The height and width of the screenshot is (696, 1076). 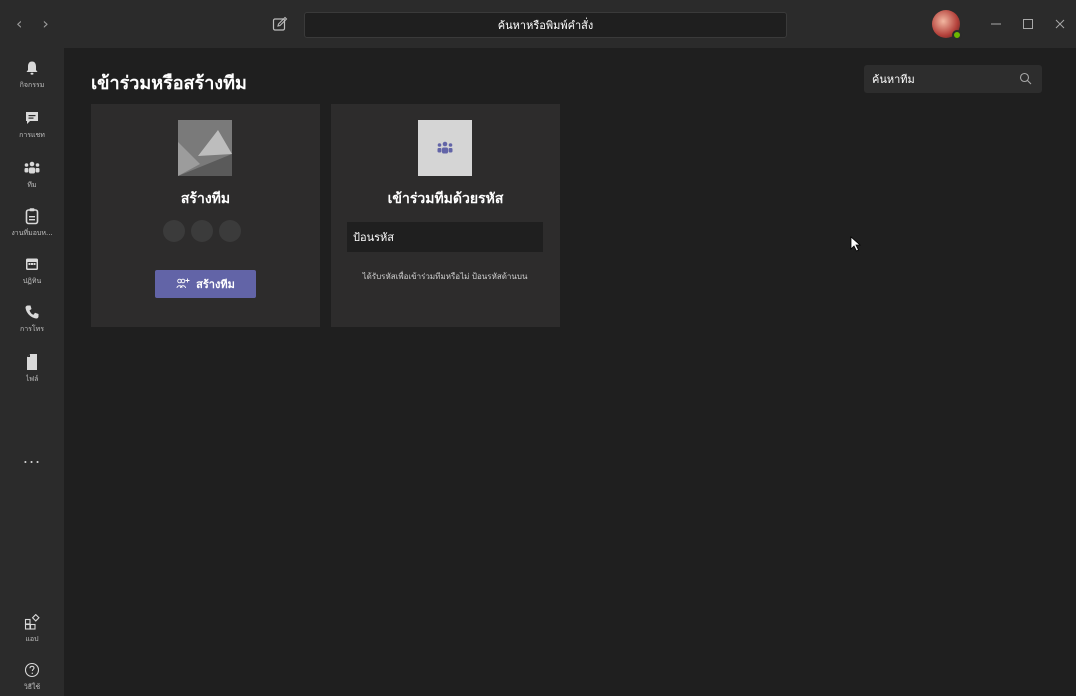 I want to click on create-team-title: สร้างทีม, so click(x=205, y=199).